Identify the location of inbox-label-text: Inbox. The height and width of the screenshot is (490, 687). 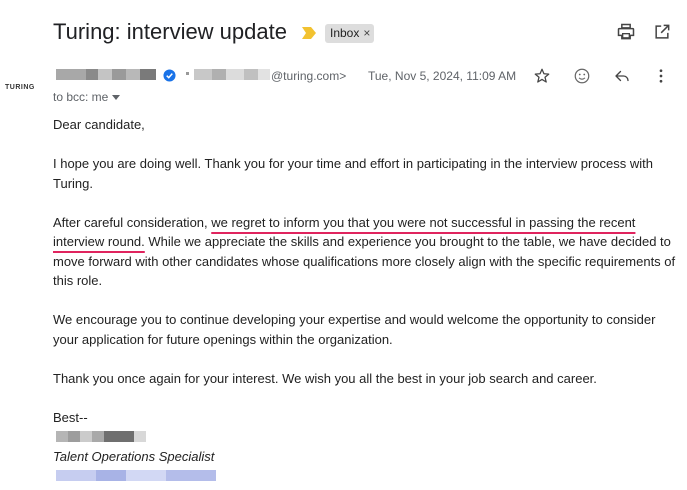
(345, 33).